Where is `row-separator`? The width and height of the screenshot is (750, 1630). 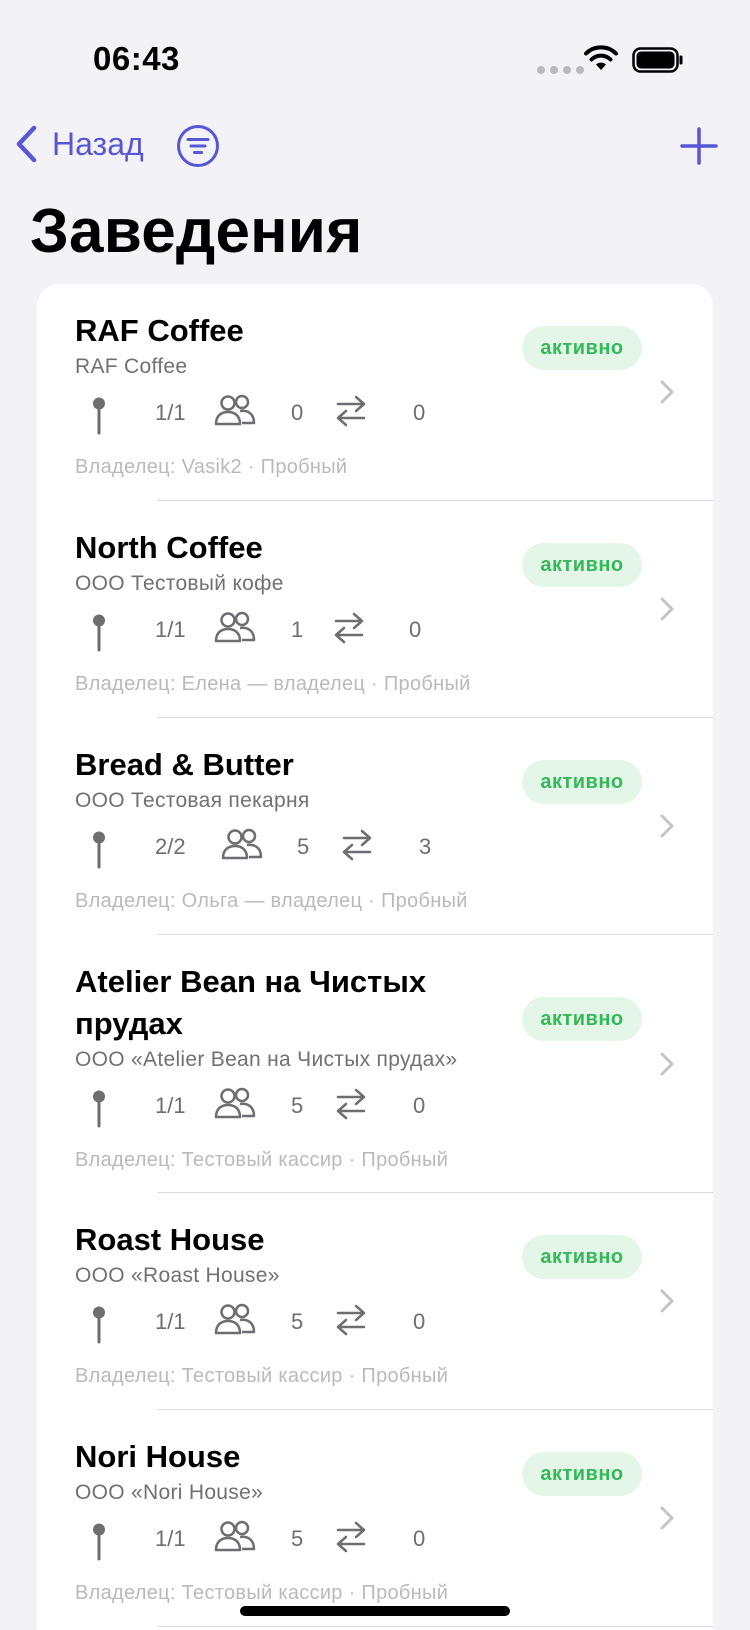
row-separator is located at coordinates (435, 1626).